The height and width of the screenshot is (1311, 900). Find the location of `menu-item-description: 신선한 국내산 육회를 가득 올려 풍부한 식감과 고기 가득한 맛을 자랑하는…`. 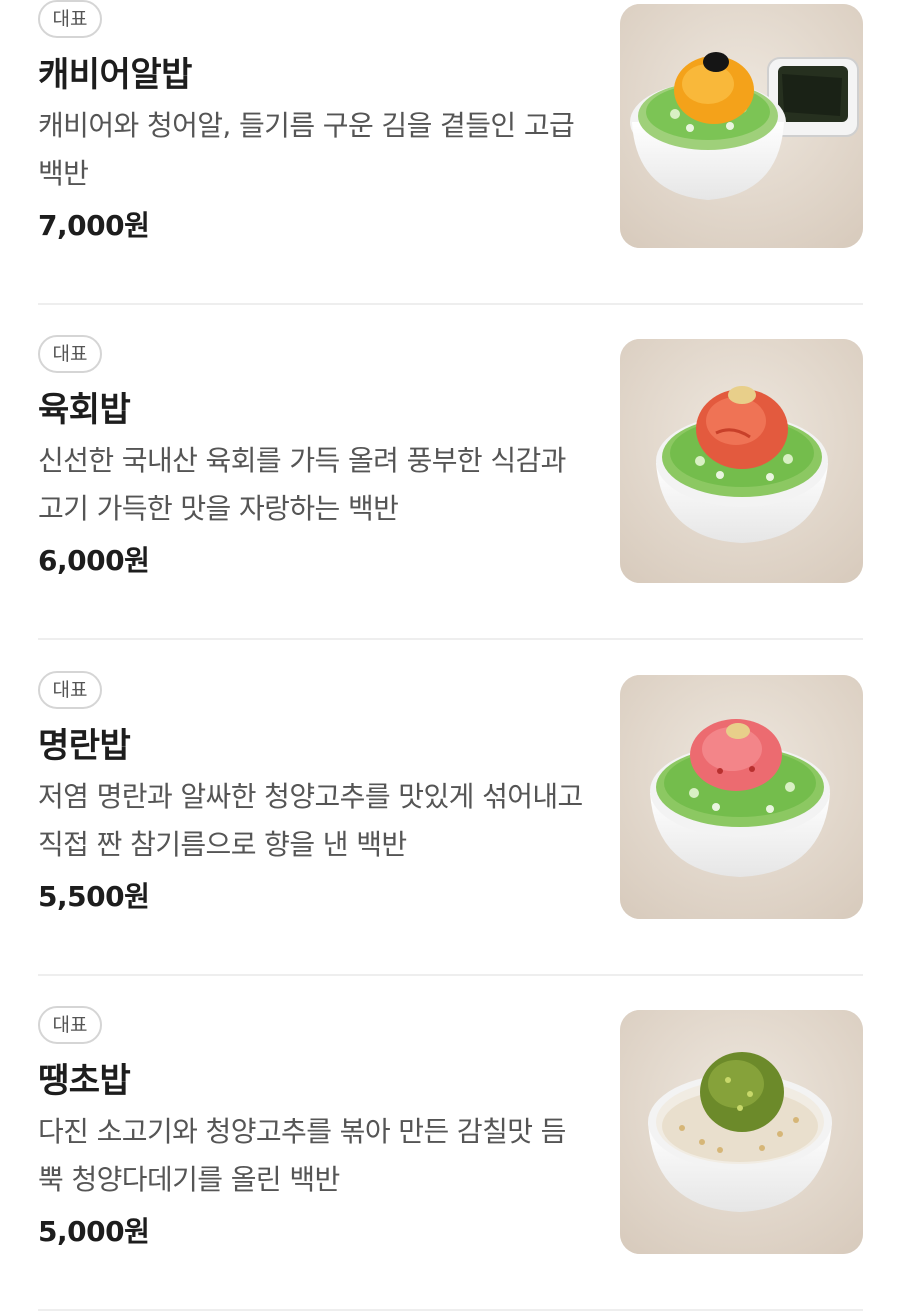

menu-item-description: 신선한 국내산 육회를 가득 올려 풍부한 식감과 고기 가득한 맛을 자랑하는… is located at coordinates (302, 484).